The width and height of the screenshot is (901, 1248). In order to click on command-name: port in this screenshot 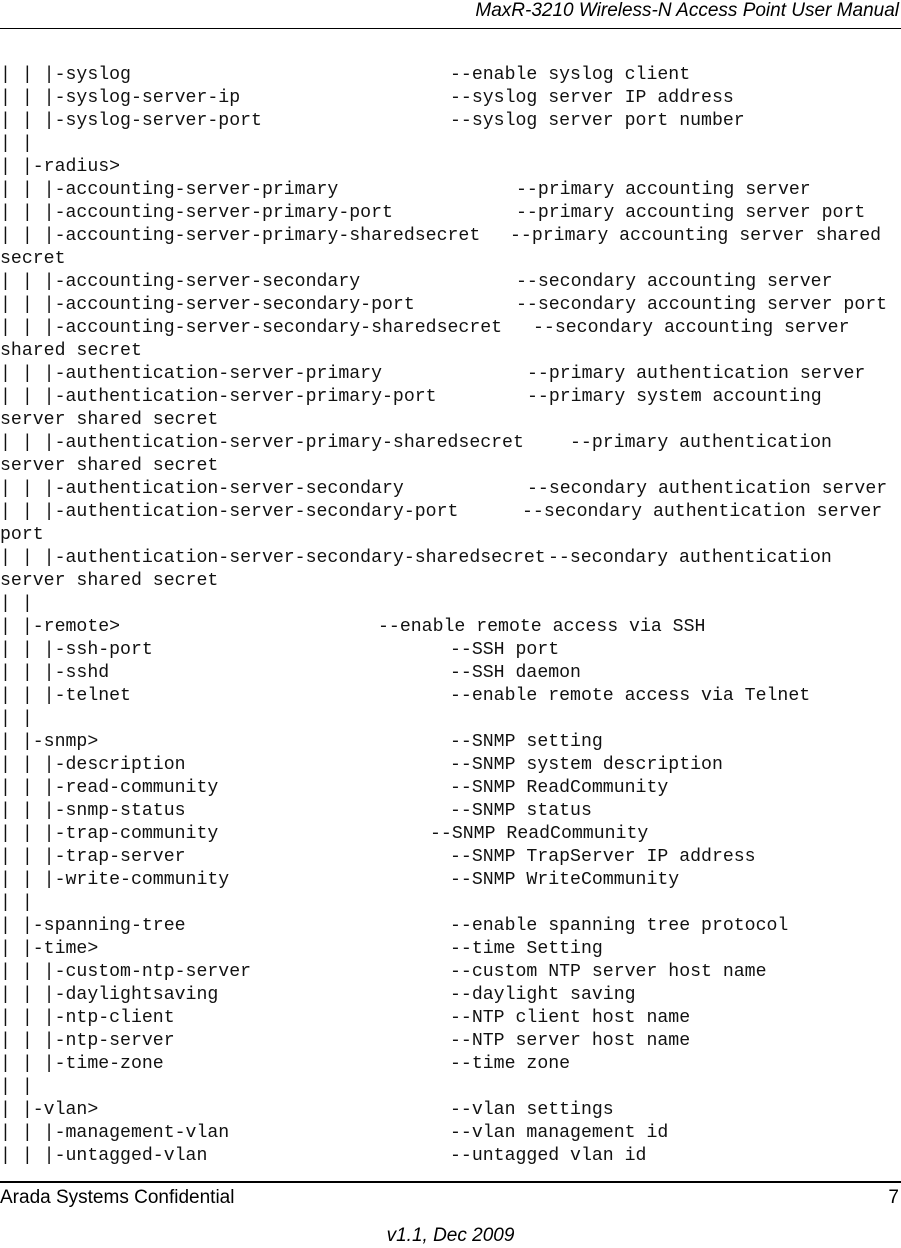, I will do `click(22, 535)`.